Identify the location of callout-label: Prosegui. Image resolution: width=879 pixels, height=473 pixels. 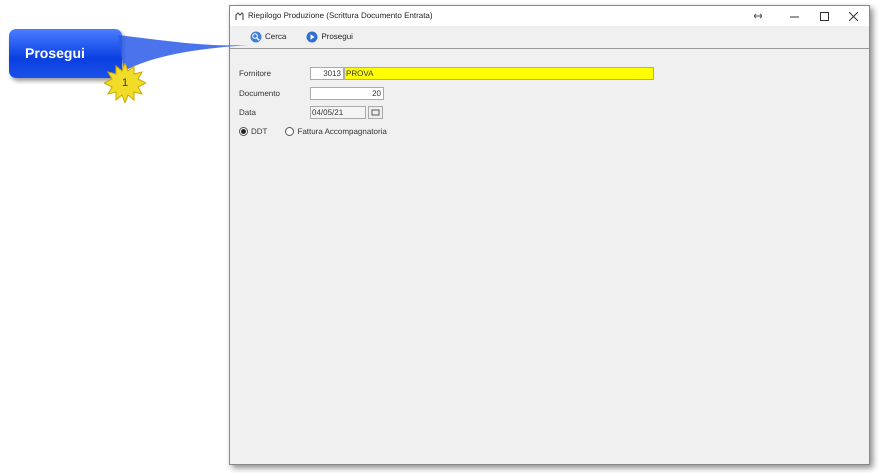
(55, 53).